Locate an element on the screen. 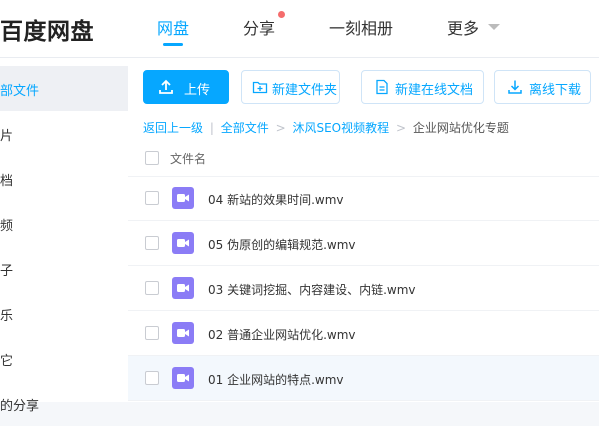  sidebar-item-label: 片 is located at coordinates (7, 136).